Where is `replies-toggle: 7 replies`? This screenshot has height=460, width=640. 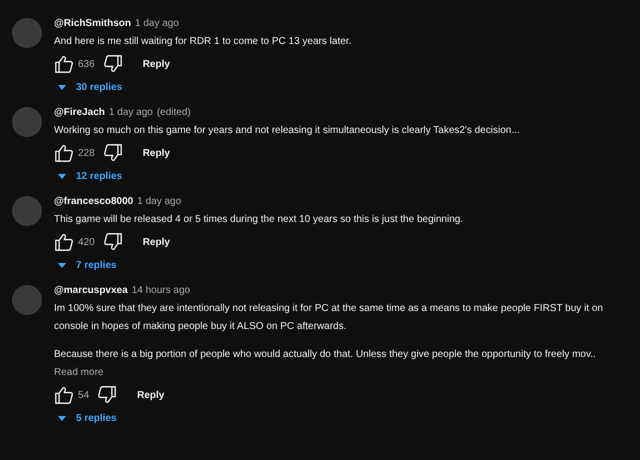
replies-toggle: 7 replies is located at coordinates (87, 265).